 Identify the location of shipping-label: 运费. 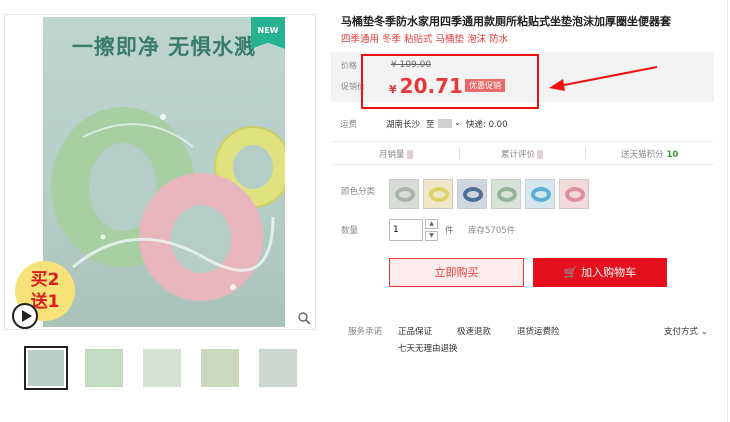
(349, 125).